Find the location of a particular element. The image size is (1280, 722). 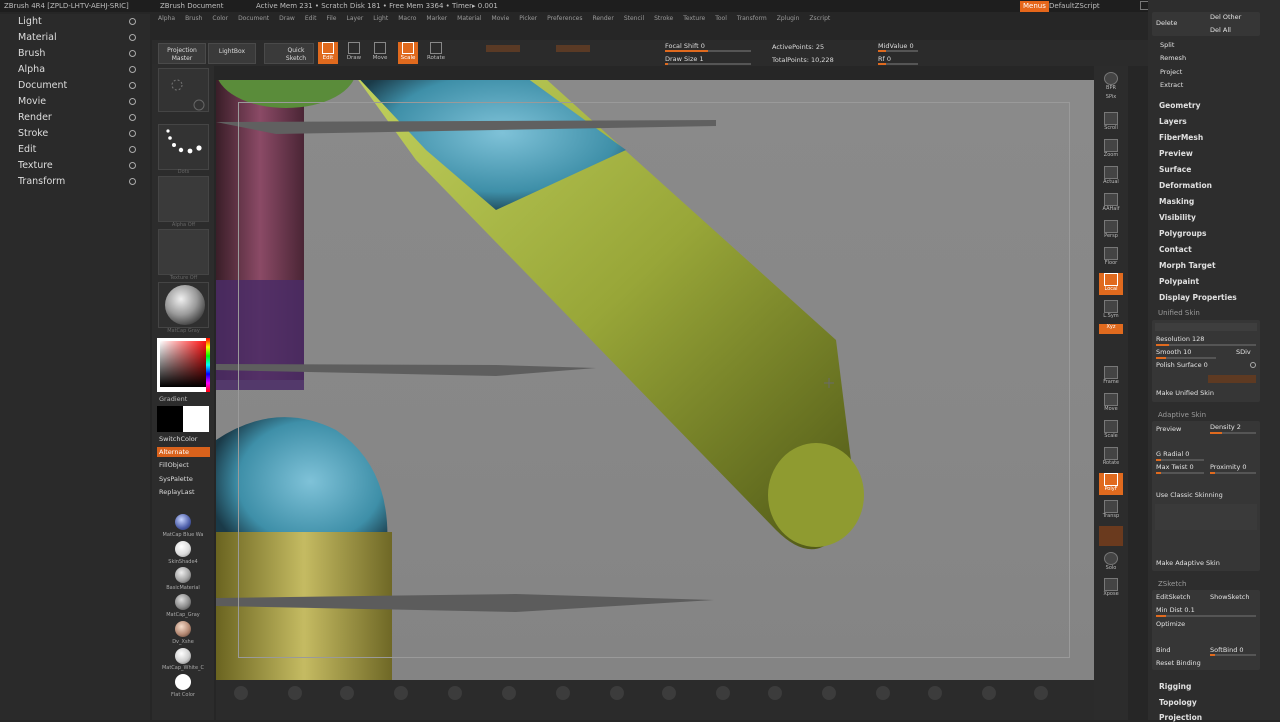

polypaint-section: Polypaint is located at coordinates (1179, 281).